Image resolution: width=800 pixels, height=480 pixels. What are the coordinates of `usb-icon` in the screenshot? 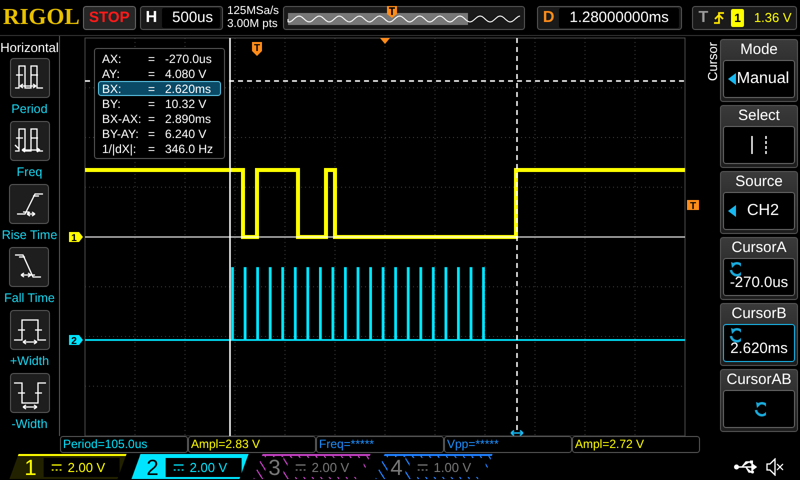 It's located at (747, 467).